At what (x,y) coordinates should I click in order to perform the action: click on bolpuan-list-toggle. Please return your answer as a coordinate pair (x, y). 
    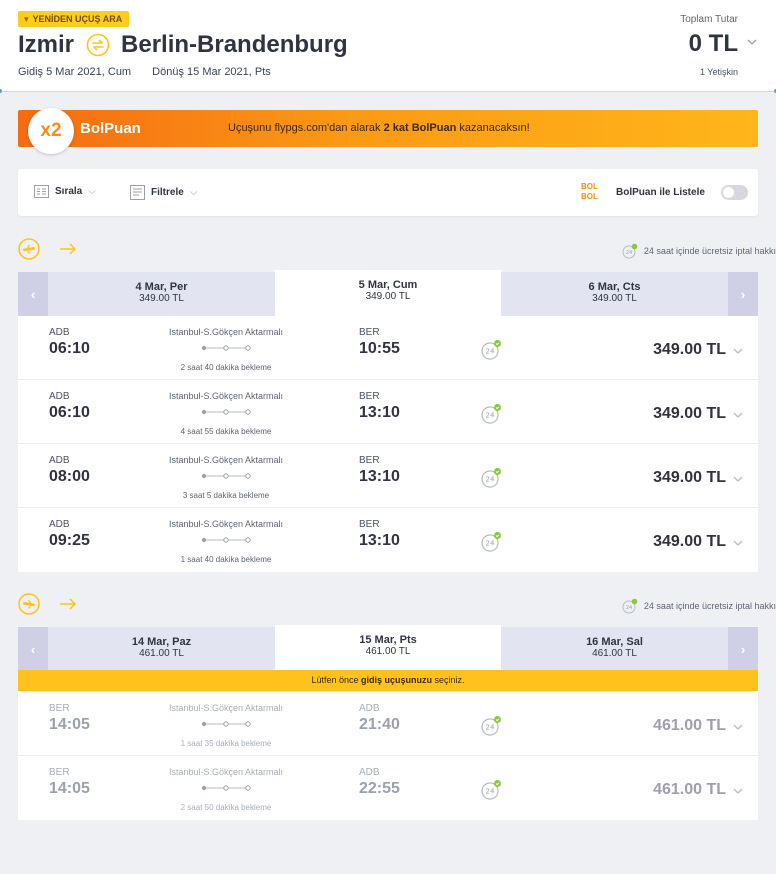
    Looking at the image, I should click on (734, 192).